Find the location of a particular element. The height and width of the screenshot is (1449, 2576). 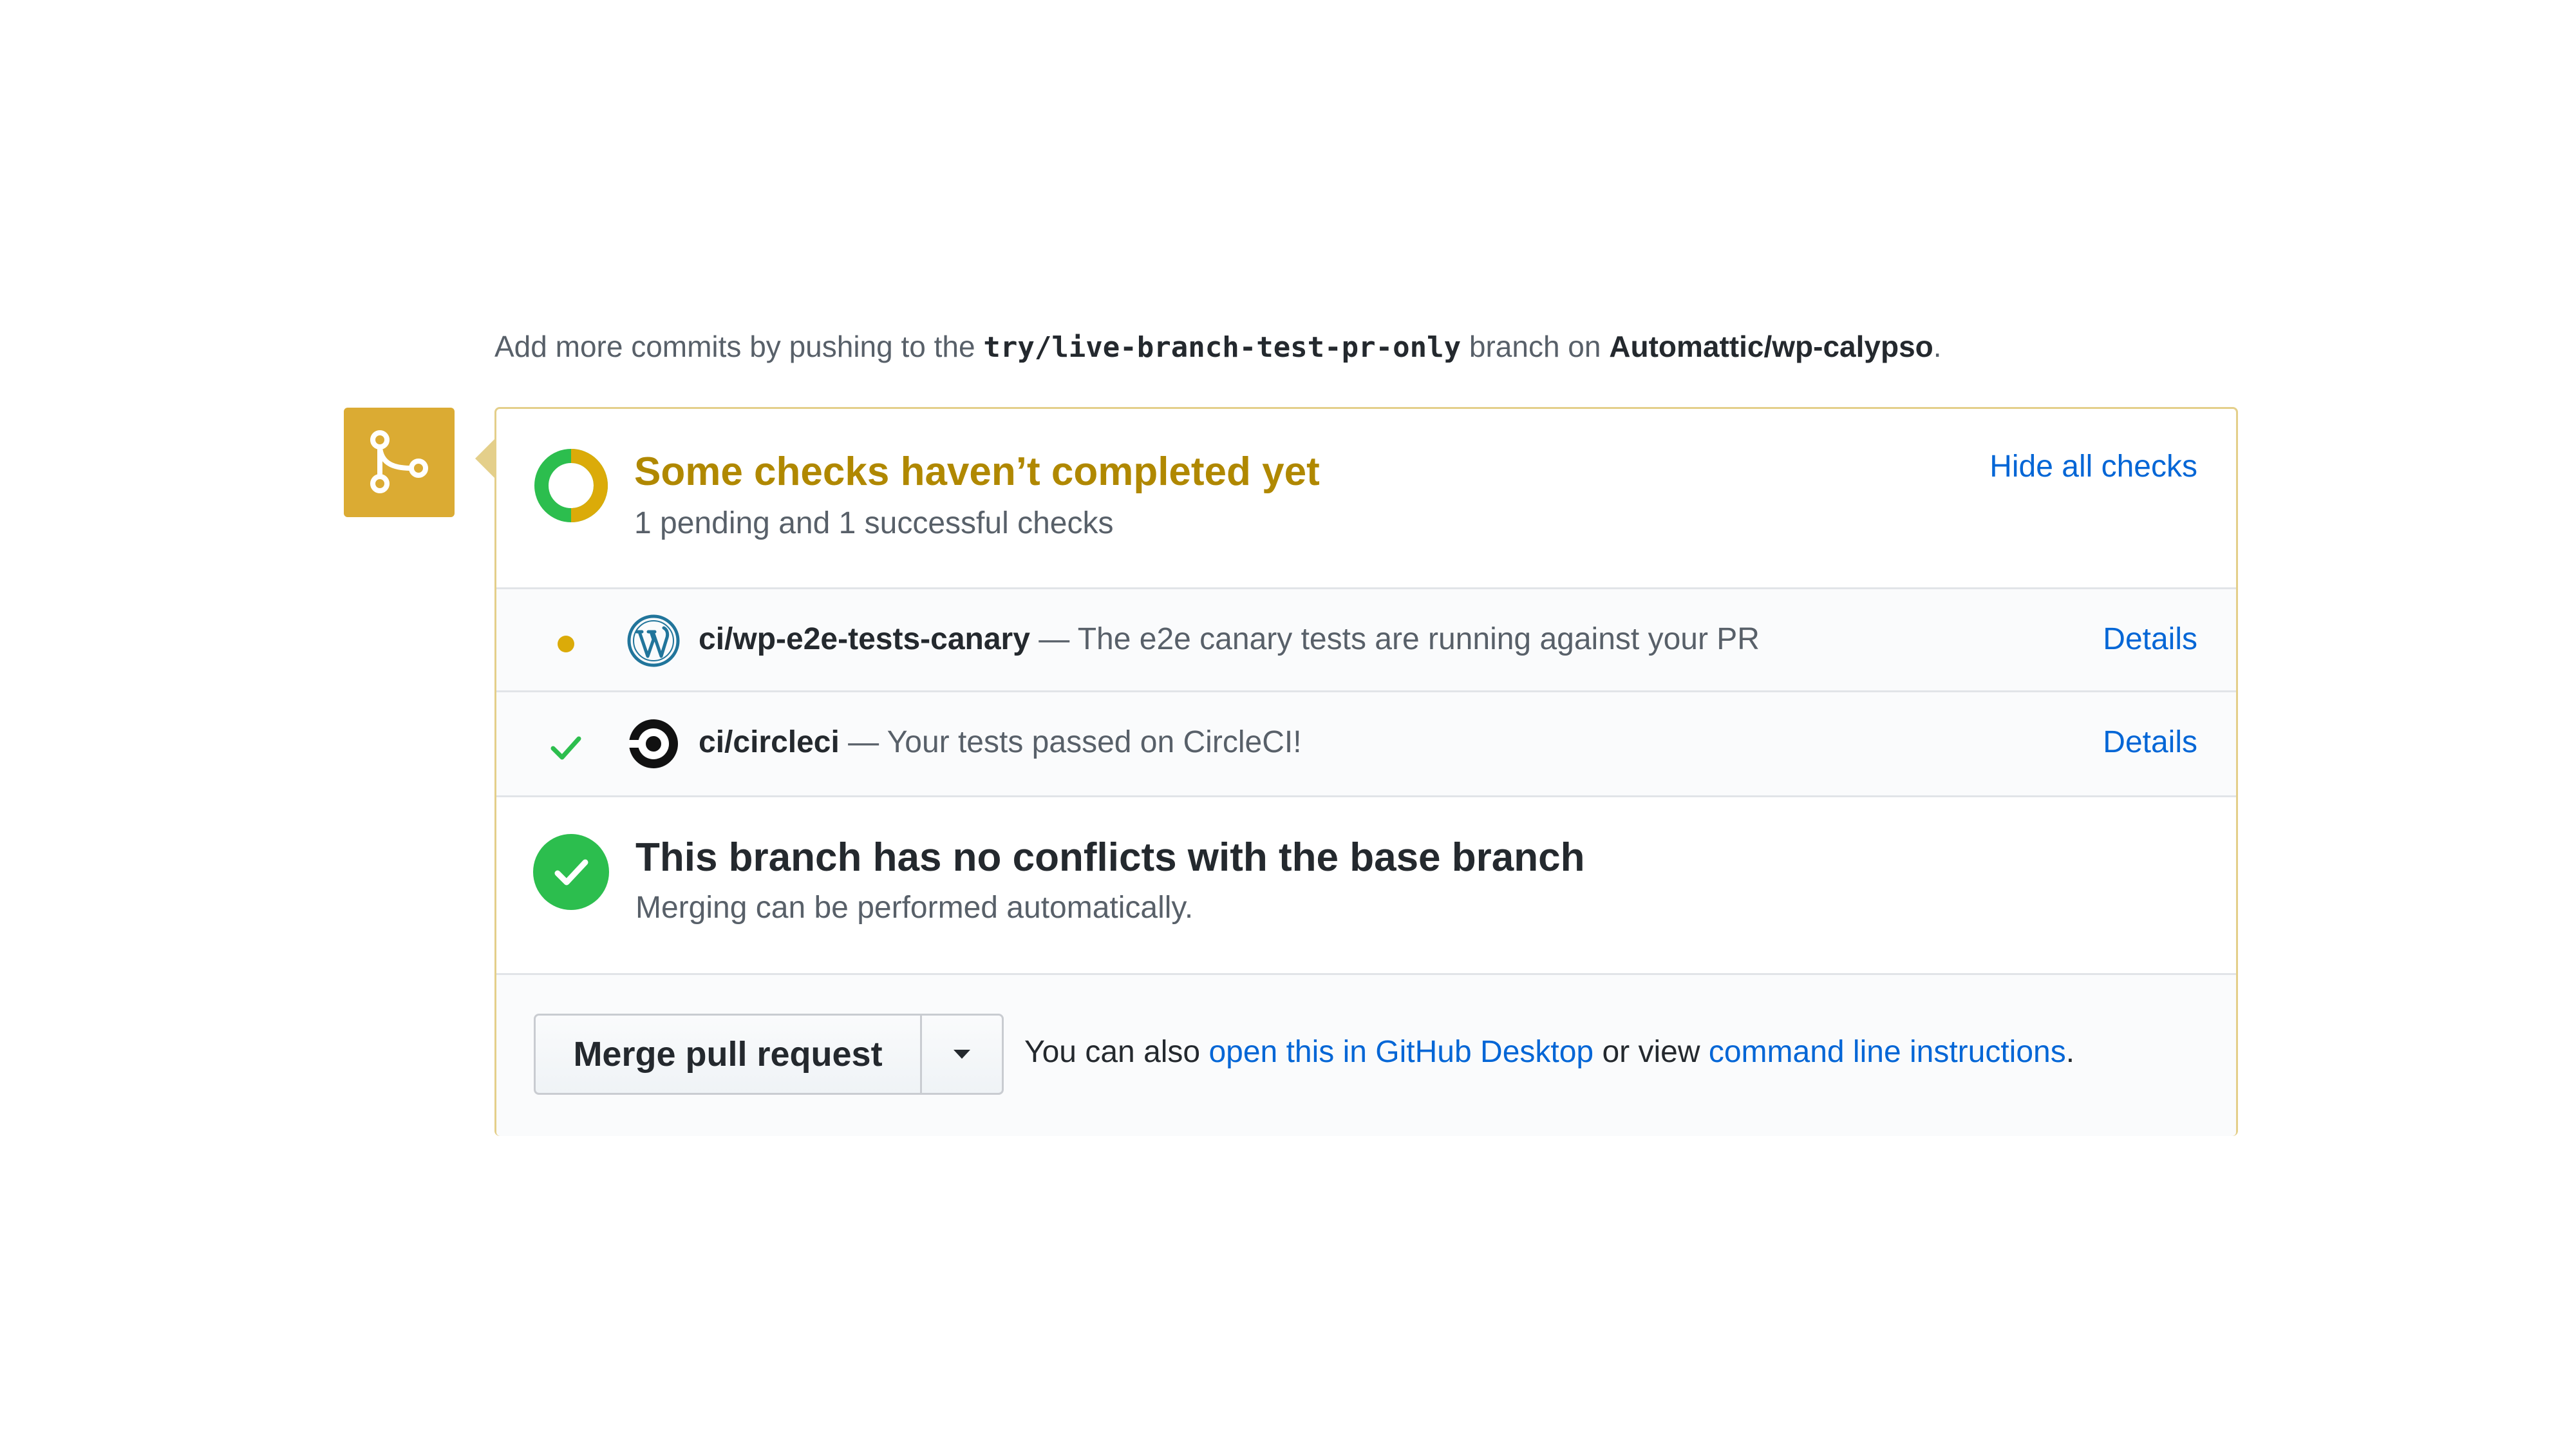

merge-text-suffix: . is located at coordinates (2070, 1052).